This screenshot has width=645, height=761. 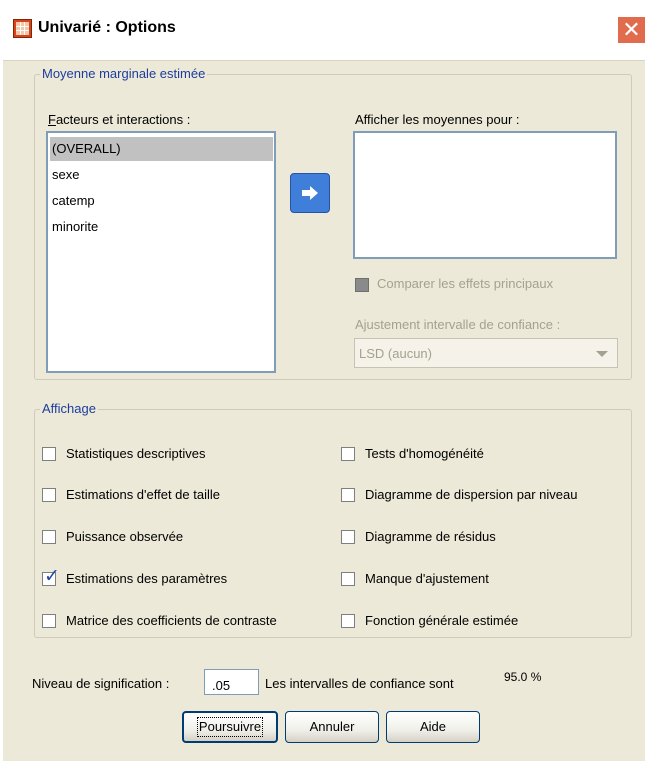 I want to click on parameter-estimates-checkbox: ✓, so click(x=51, y=577).